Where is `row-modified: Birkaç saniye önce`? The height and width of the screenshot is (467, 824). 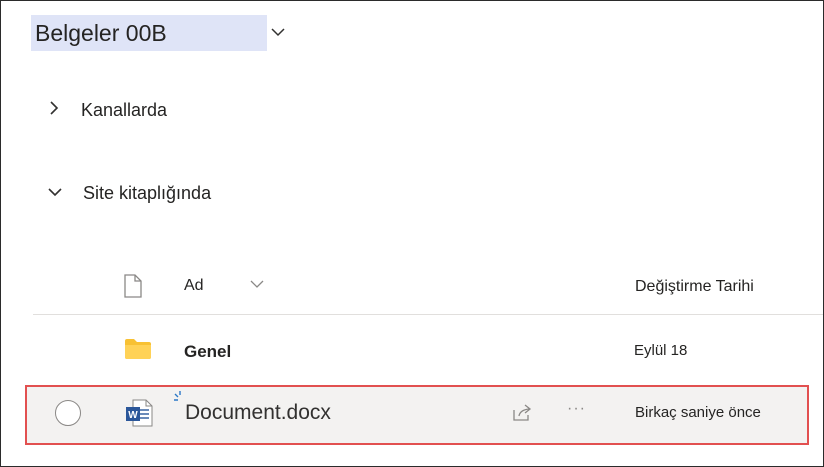 row-modified: Birkaç saniye önce is located at coordinates (698, 412).